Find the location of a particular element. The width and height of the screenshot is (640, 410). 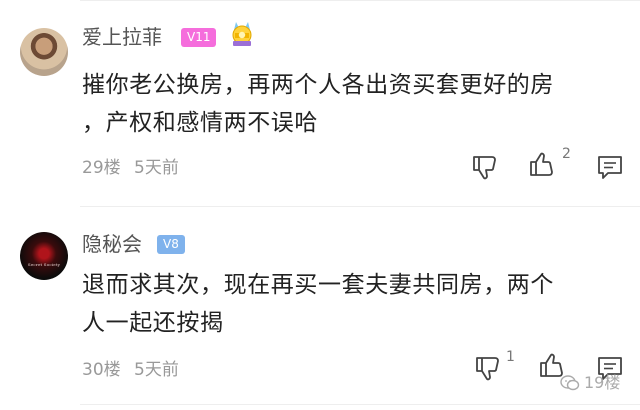

comment-text-line: 退而求其次，现在再买一套夫妻共同房，两个 is located at coordinates (318, 285).